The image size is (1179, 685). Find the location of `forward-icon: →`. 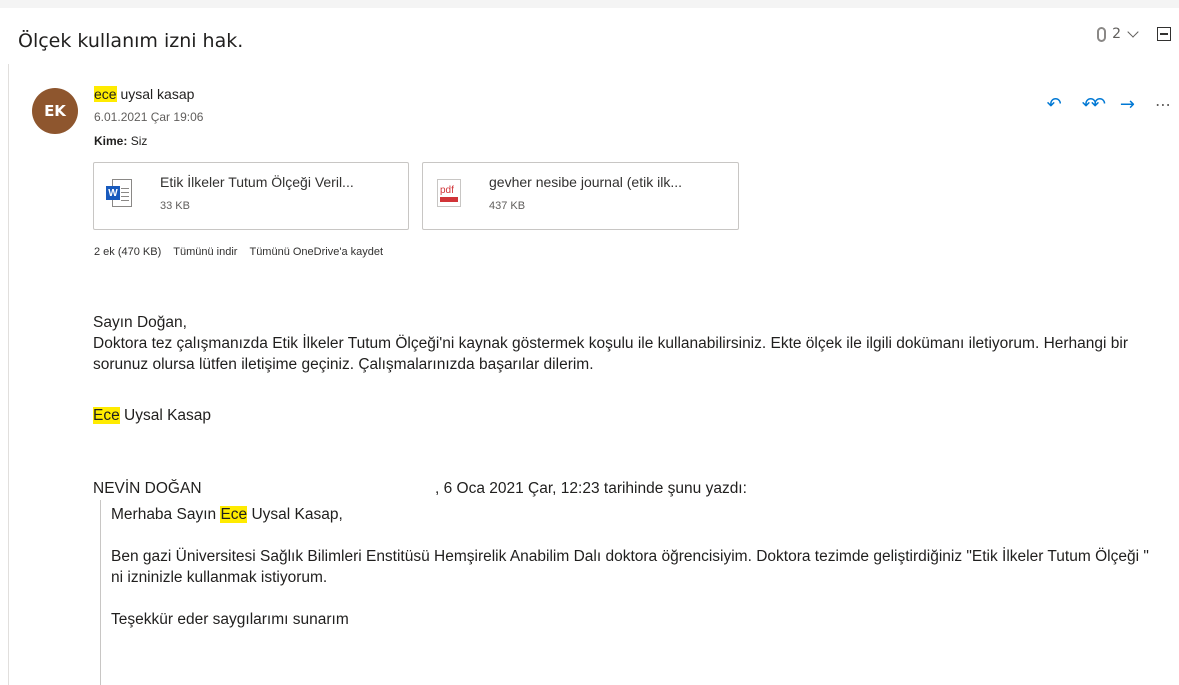

forward-icon: → is located at coordinates (1127, 105).